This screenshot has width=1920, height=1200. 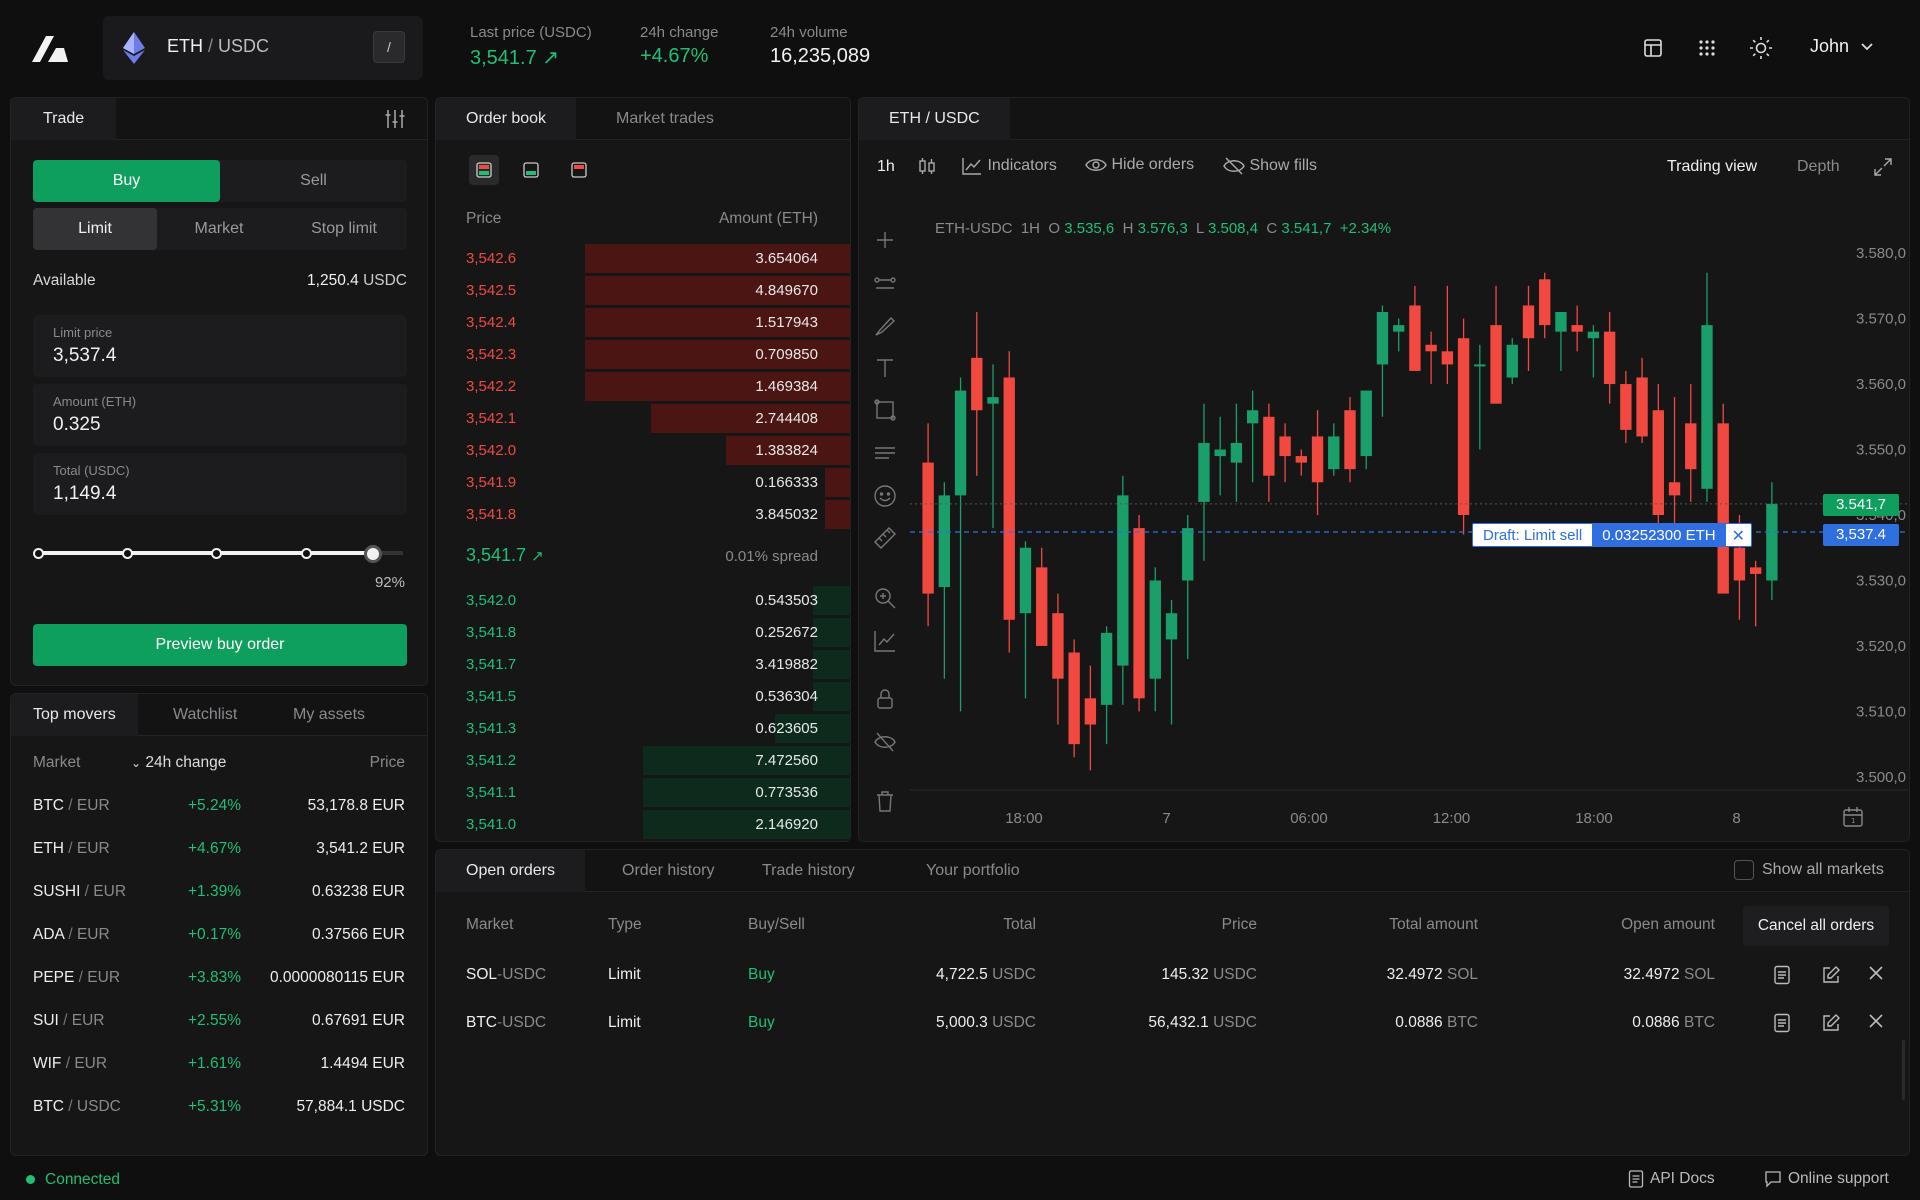 I want to click on calendar-icon: 1, so click(x=1853, y=817).